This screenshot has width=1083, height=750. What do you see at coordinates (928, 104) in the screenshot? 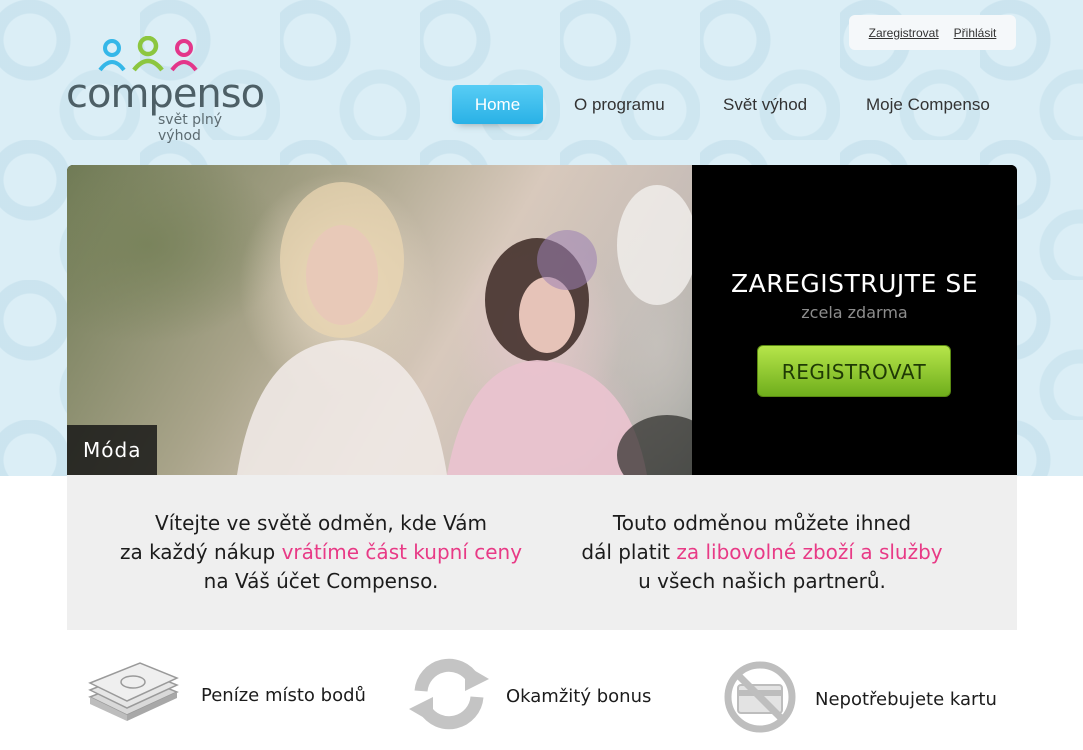
I see `nav-item-moje-compenso: Moje Compenso` at bounding box center [928, 104].